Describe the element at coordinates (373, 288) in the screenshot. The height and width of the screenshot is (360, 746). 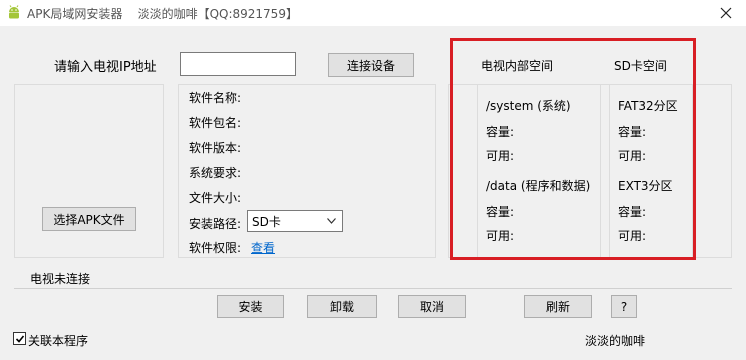
I see `status-divider` at that location.